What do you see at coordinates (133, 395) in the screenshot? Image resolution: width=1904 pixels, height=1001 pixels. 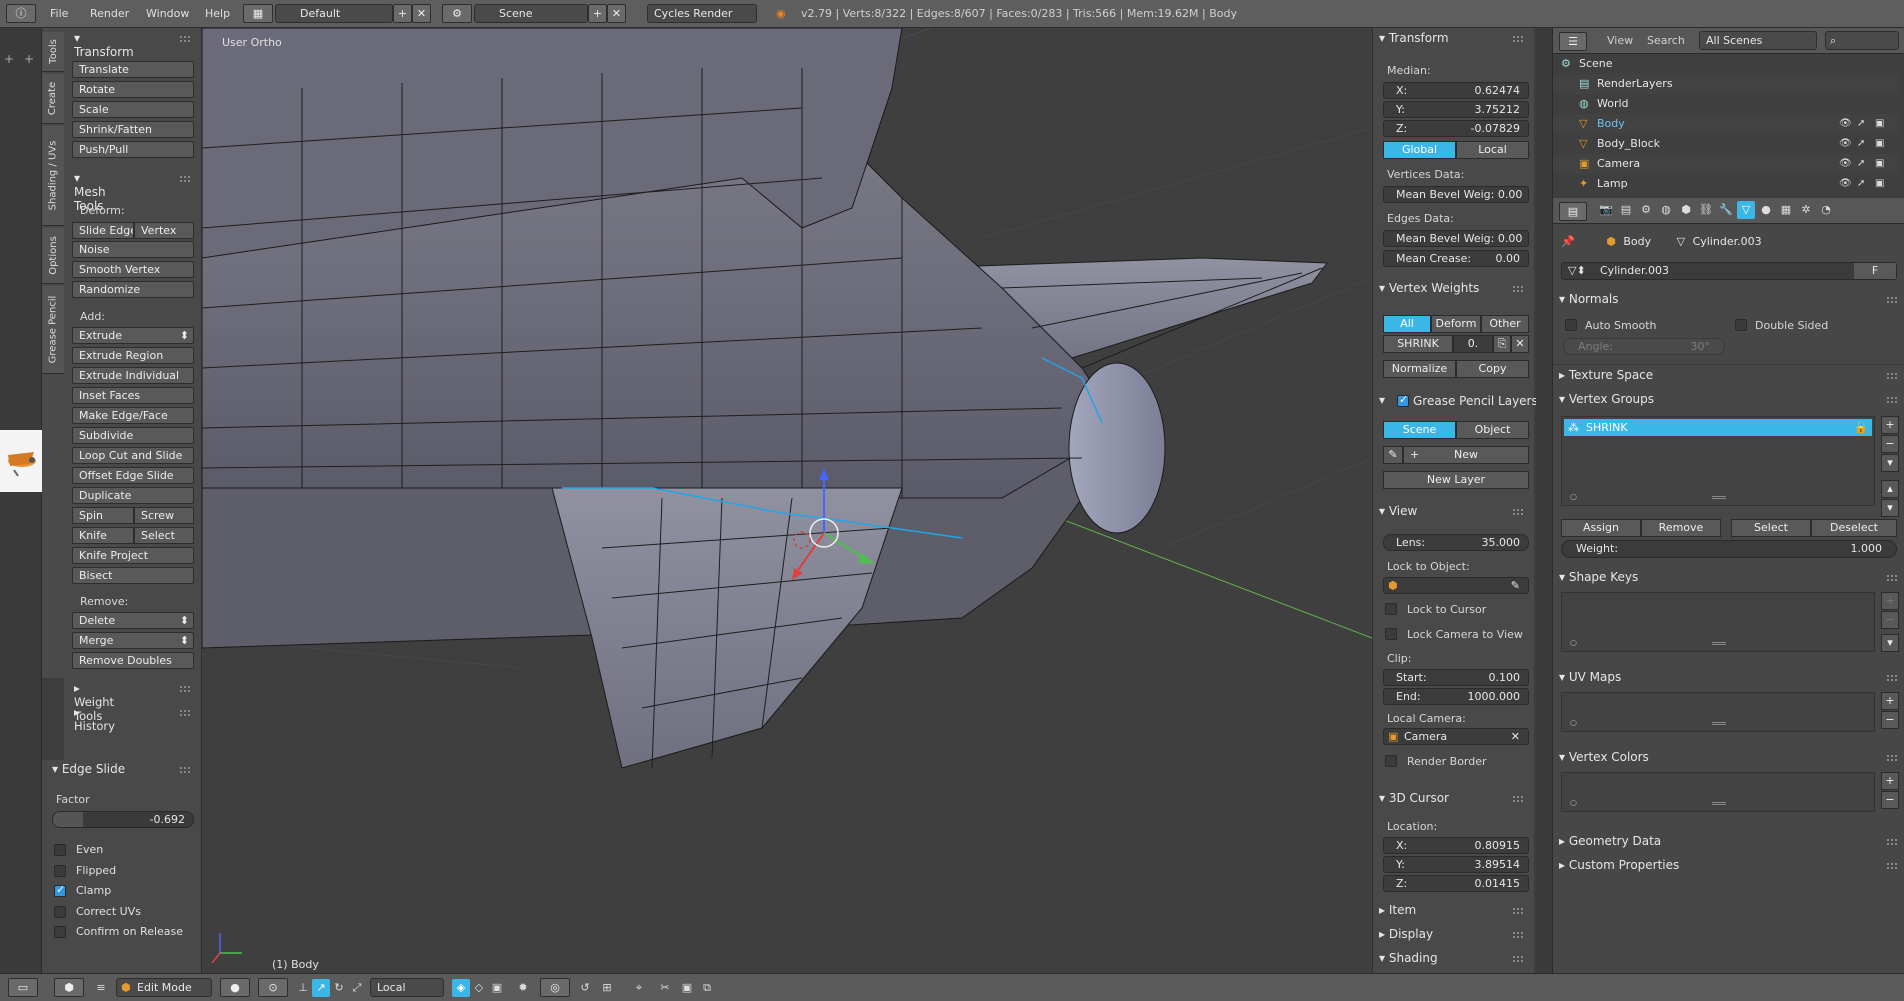 I see `inset-faces-button: Inset Faces` at bounding box center [133, 395].